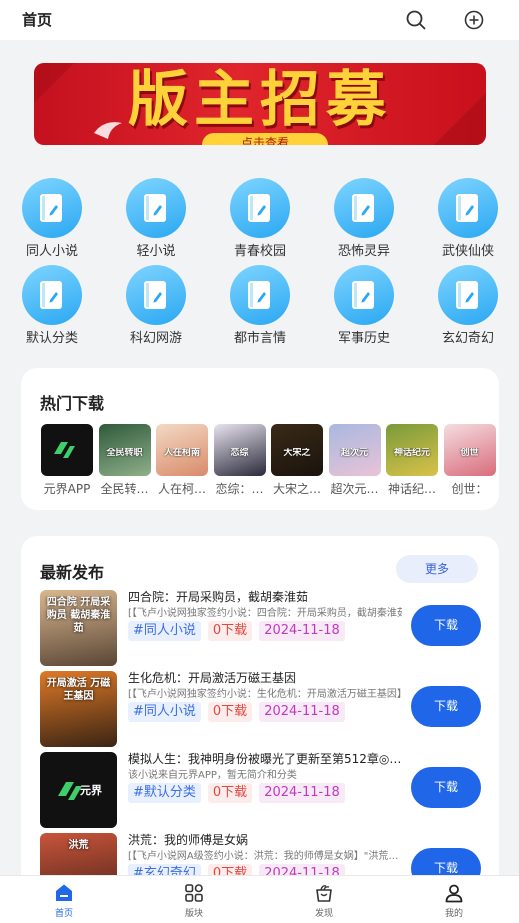 This screenshot has height=923, width=519. Describe the element at coordinates (260, 100) in the screenshot. I see `banner-headline: 版主招募` at that location.